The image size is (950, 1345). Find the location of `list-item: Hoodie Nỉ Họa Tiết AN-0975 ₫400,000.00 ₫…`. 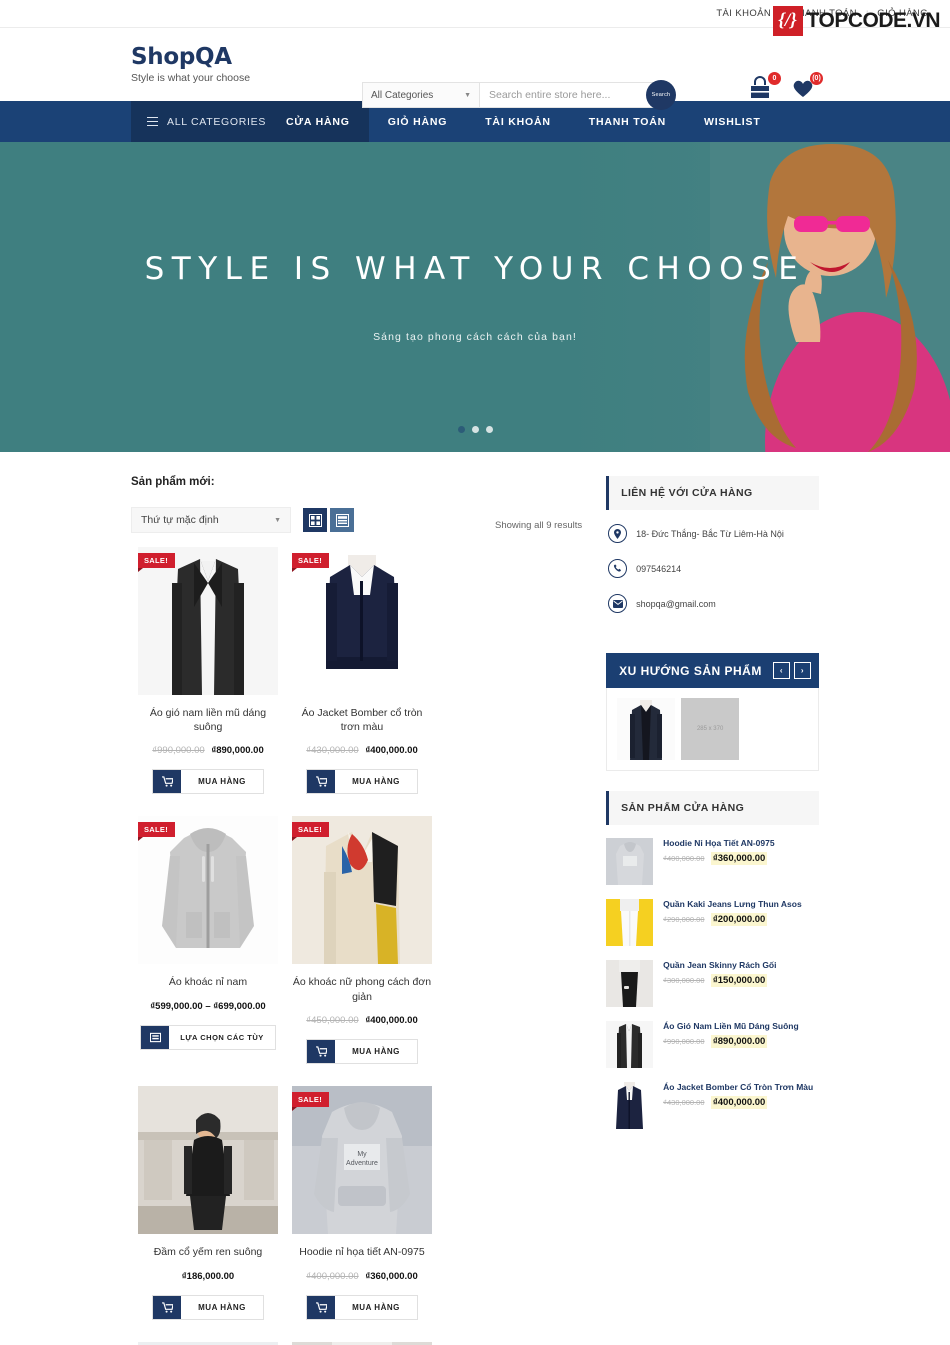

list-item: Hoodie Nỉ Họa Tiết AN-0975 ₫400,000.00 ₫… is located at coordinates (712, 861).